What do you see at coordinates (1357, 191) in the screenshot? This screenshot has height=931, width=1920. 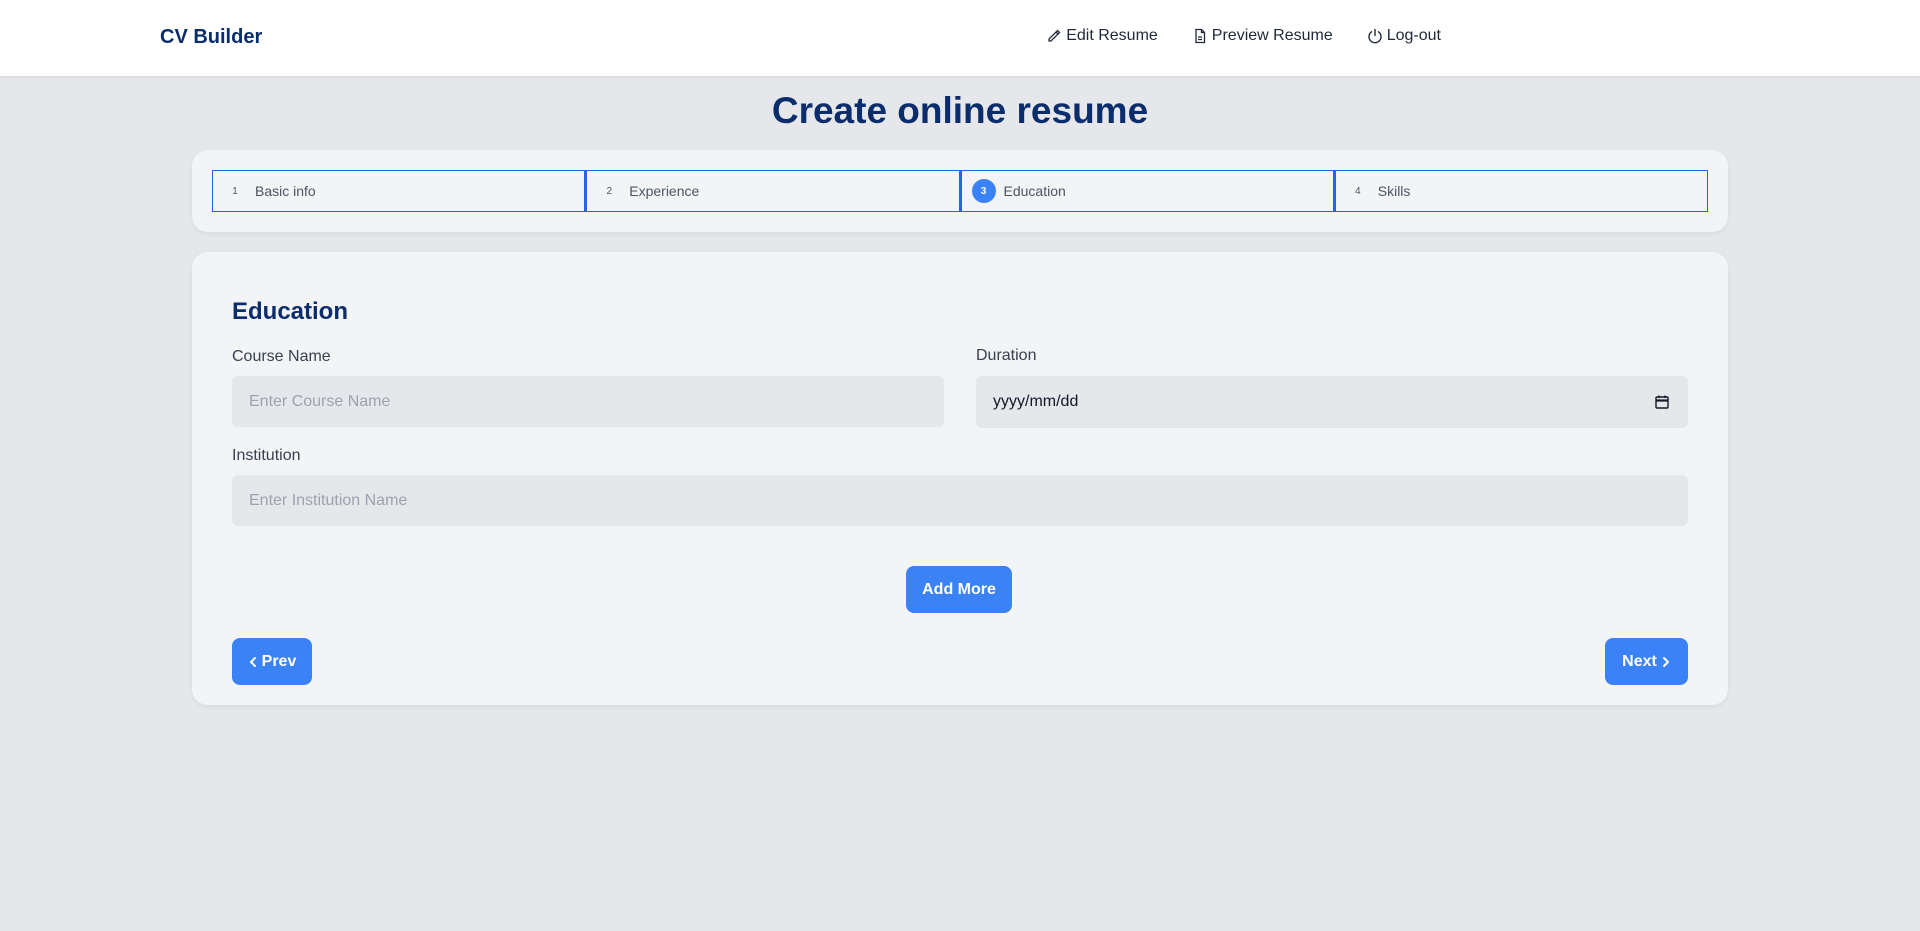 I see `step-number: 4` at bounding box center [1357, 191].